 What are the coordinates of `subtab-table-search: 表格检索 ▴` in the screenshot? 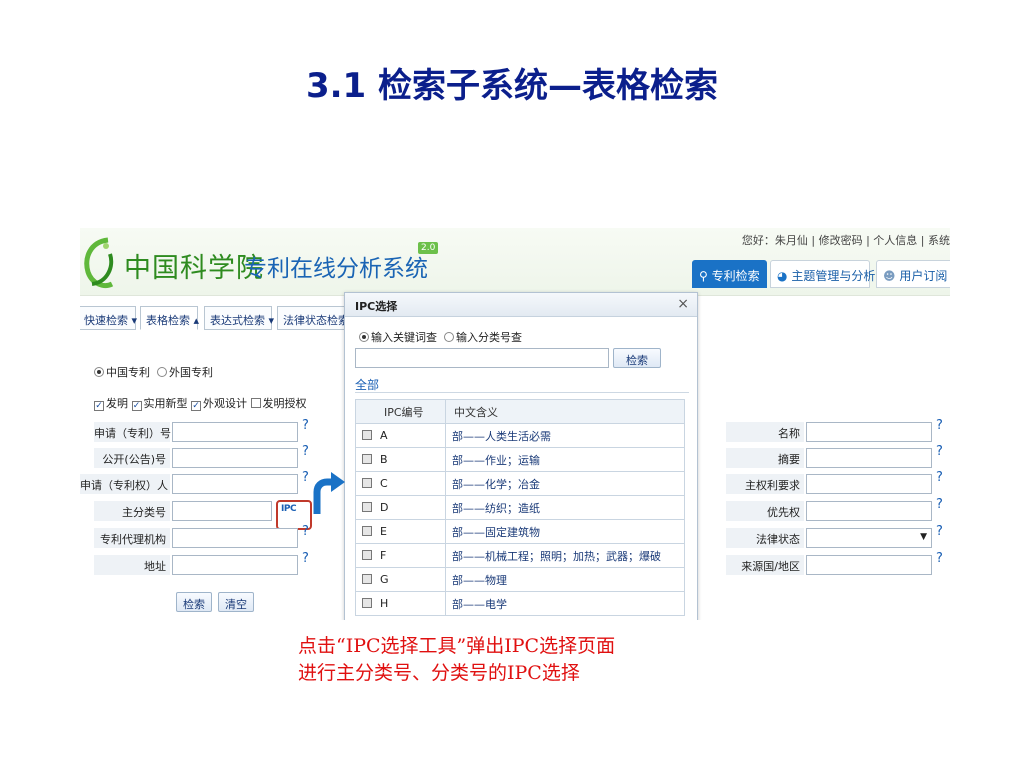 It's located at (169, 318).